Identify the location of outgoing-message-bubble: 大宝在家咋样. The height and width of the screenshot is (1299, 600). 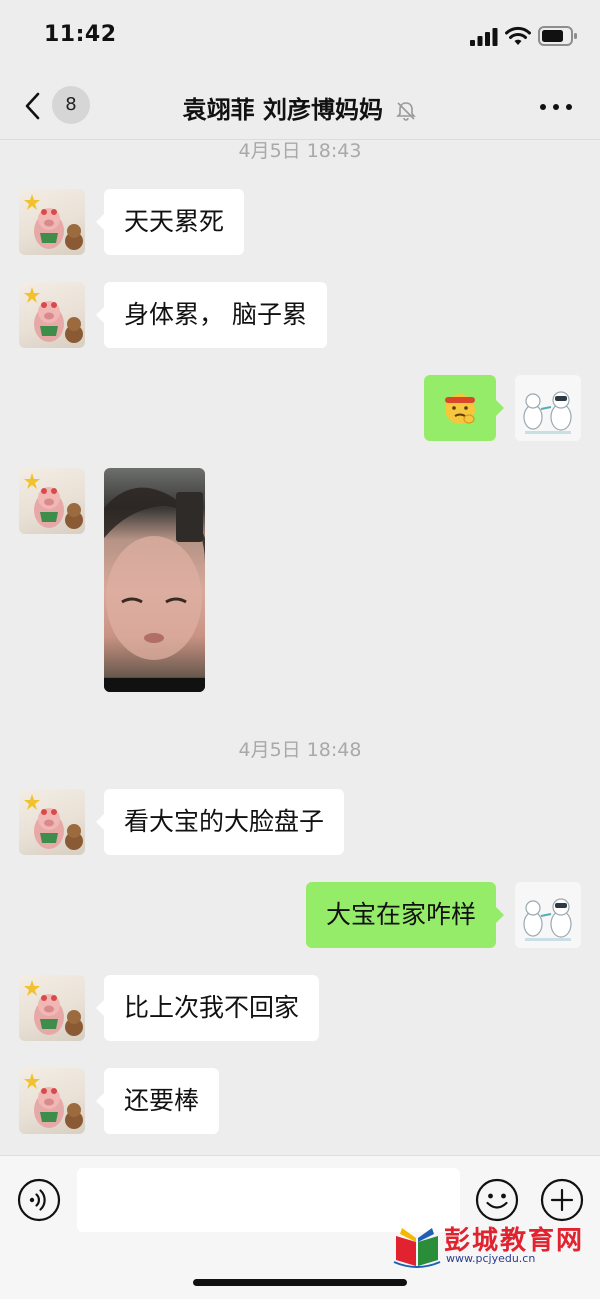
(405, 915).